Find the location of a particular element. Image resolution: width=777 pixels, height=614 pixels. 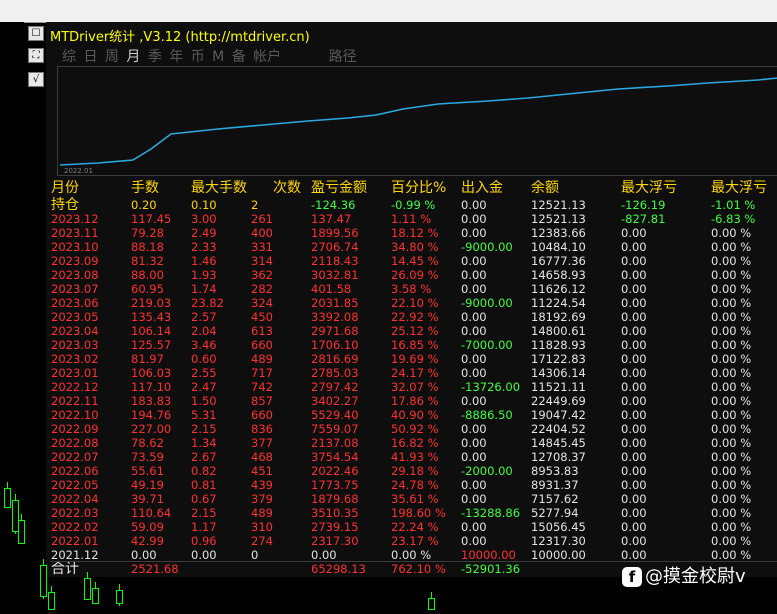

balance-cell: 17122.83 is located at coordinates (558, 359).